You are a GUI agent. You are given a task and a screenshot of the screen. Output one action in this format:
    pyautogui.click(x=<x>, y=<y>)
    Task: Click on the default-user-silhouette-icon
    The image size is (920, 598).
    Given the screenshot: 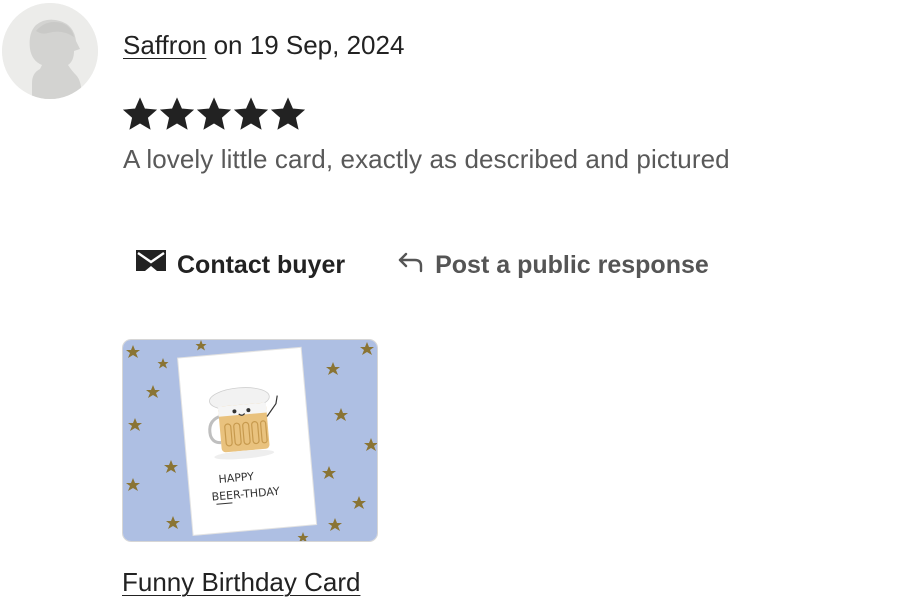 What is the action you would take?
    pyautogui.click(x=50, y=51)
    